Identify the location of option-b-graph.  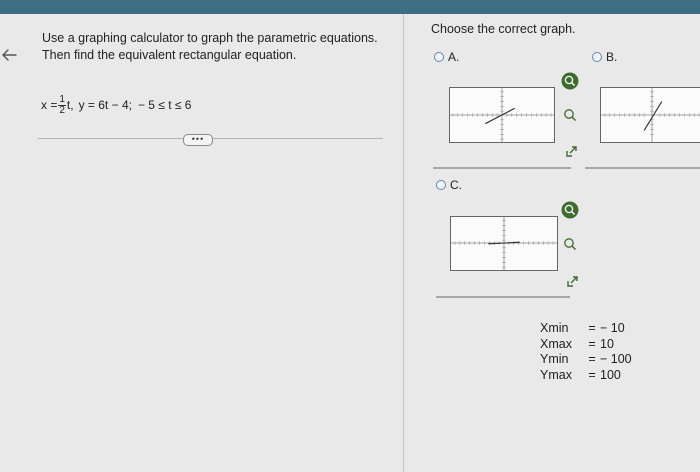
(650, 115).